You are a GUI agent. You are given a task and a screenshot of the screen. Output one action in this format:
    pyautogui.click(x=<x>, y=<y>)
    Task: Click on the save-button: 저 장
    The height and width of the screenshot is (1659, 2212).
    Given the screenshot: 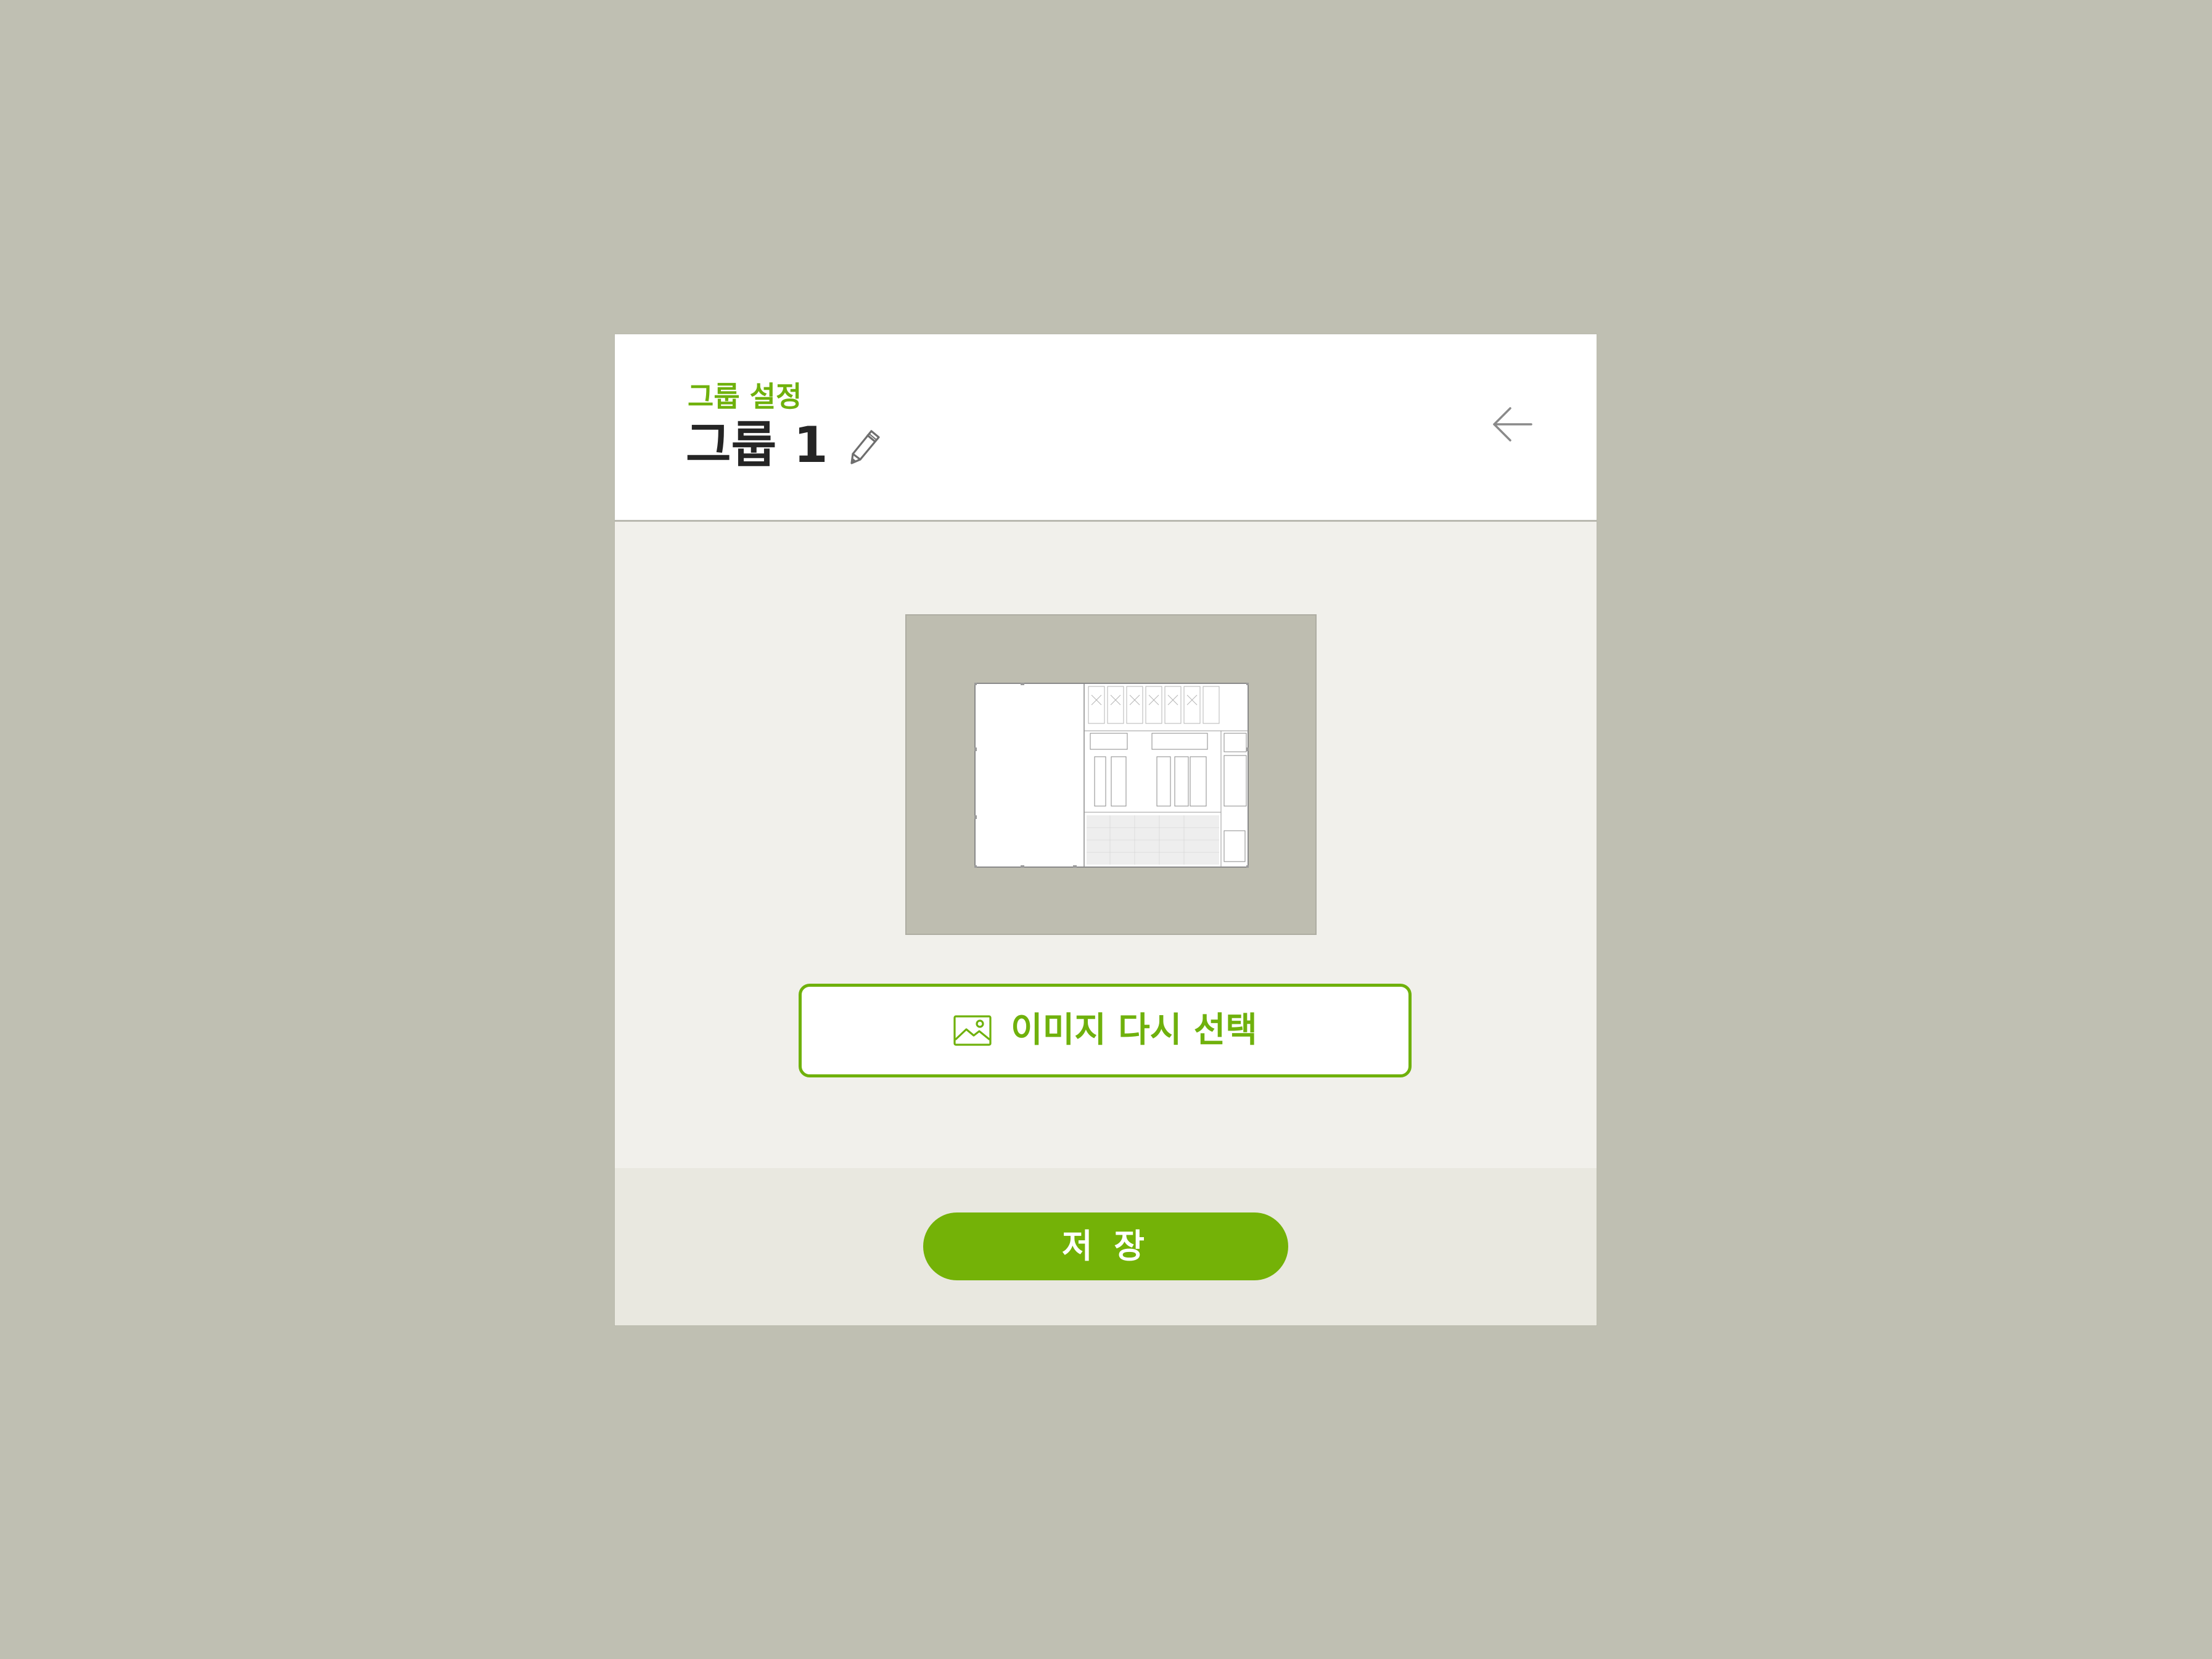 What is the action you would take?
    pyautogui.click(x=1105, y=1246)
    